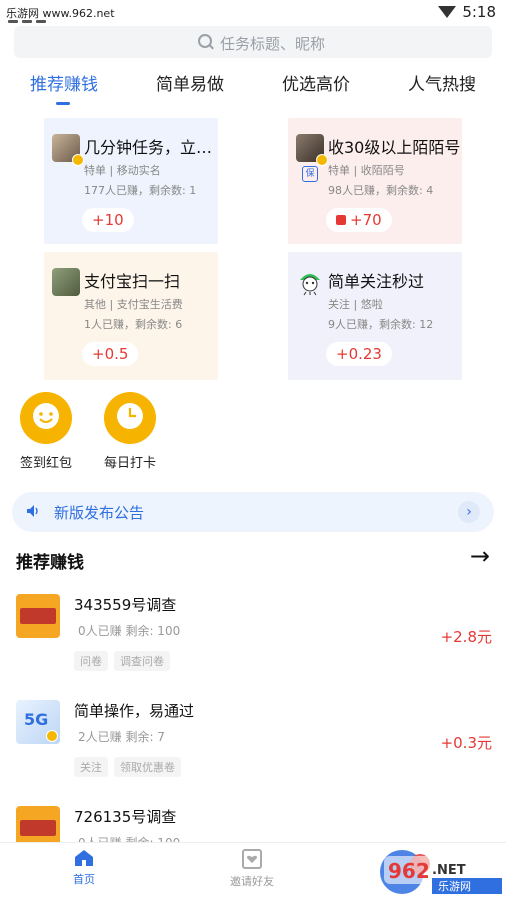  What do you see at coordinates (147, 767) in the screenshot?
I see `tag: 领取优惠卷` at bounding box center [147, 767].